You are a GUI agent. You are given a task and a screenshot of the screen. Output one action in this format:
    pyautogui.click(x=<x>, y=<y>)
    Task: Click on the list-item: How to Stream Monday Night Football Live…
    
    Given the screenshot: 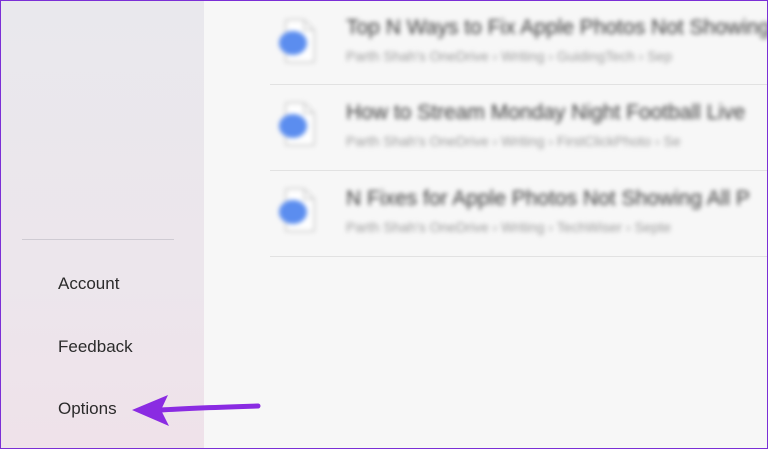 What is the action you would take?
    pyautogui.click(x=518, y=128)
    